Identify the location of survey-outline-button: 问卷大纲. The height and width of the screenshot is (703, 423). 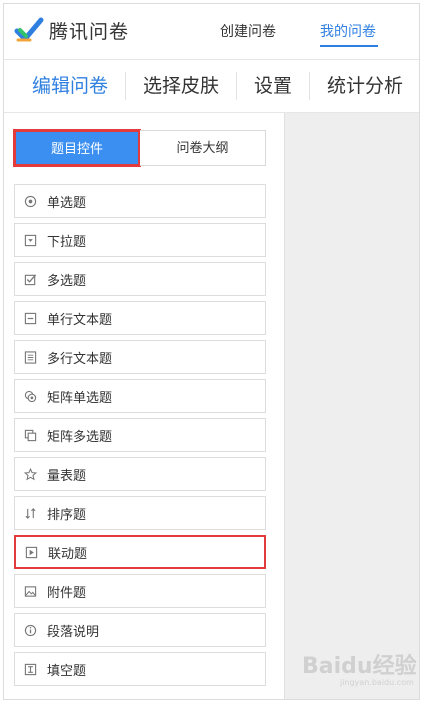
(203, 148).